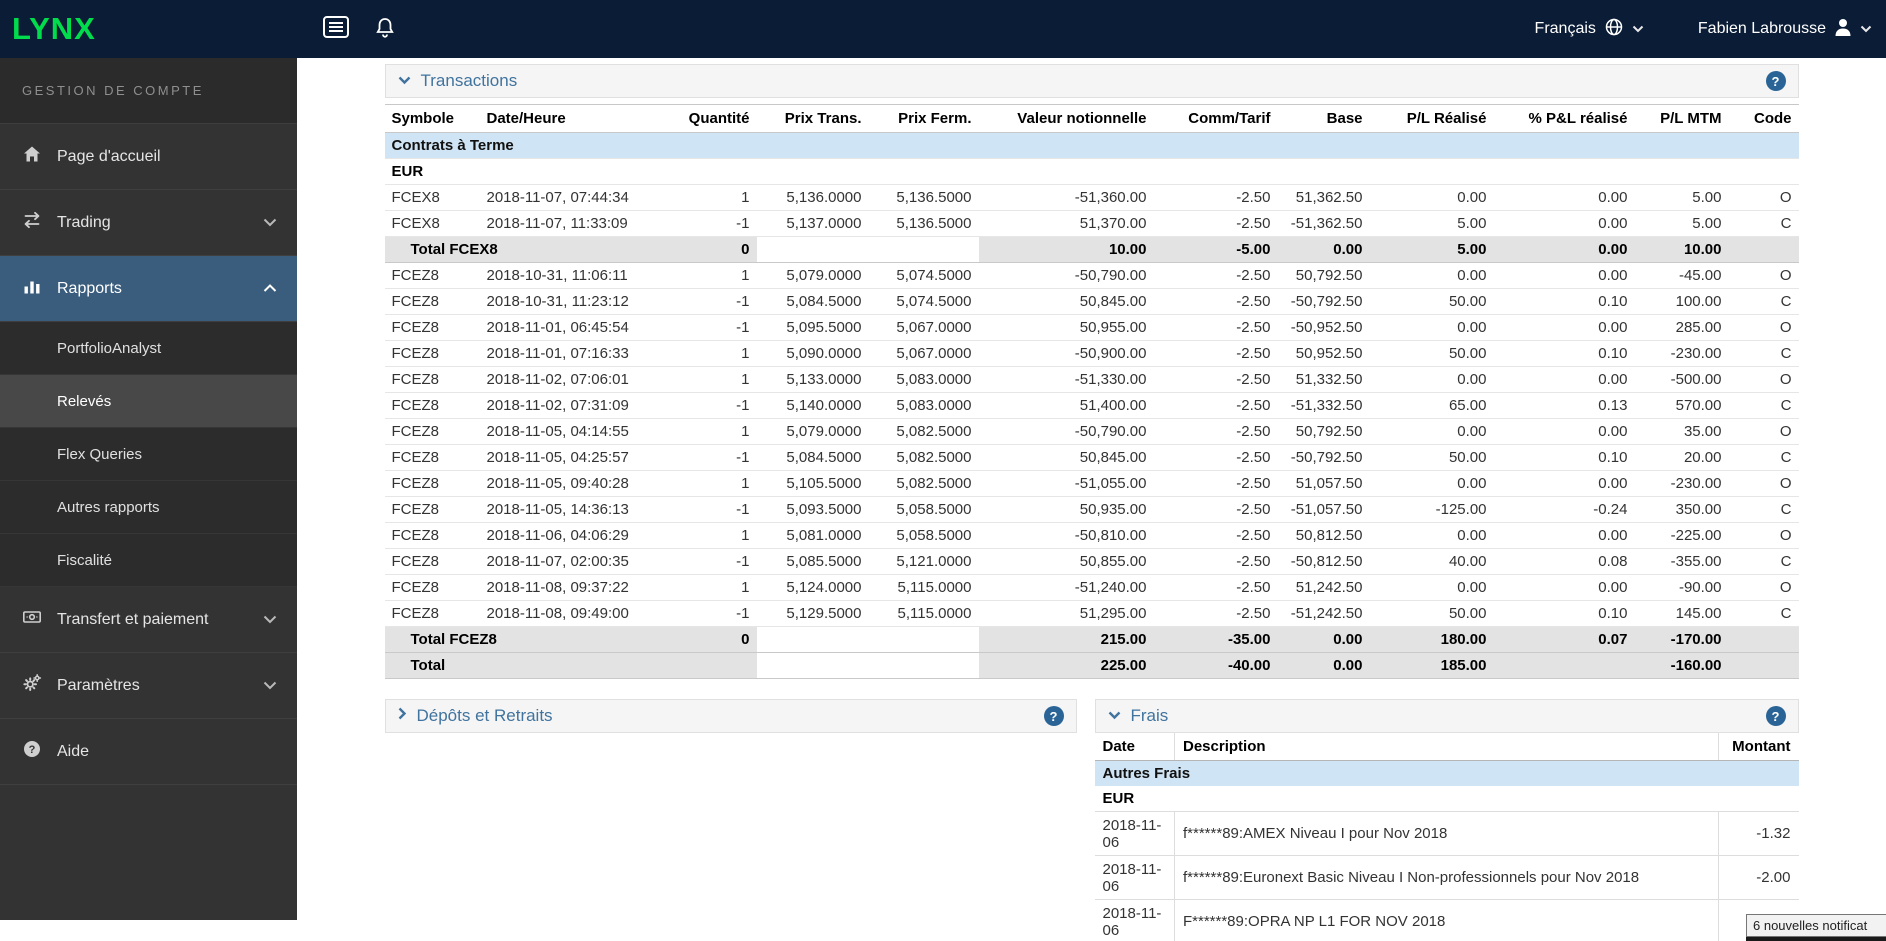 Image resolution: width=1886 pixels, height=941 pixels. I want to click on grand-total-row: Total 225.00 -40.00 0.00 185.00 -160.00, so click(1091, 665).